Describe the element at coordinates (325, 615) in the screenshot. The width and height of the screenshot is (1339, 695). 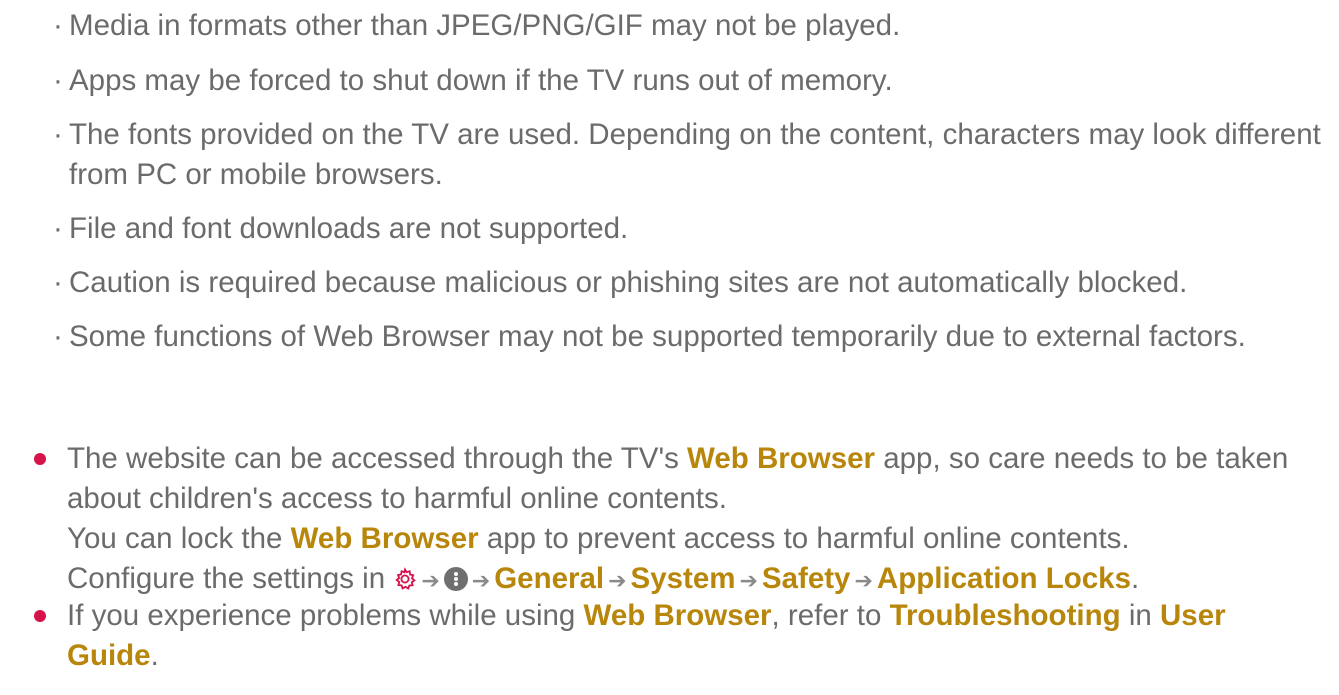
I see `note-text: If you experience problems while using` at that location.